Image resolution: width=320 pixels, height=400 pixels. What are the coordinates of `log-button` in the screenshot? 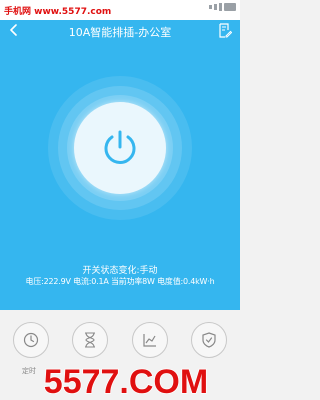 It's located at (225, 30).